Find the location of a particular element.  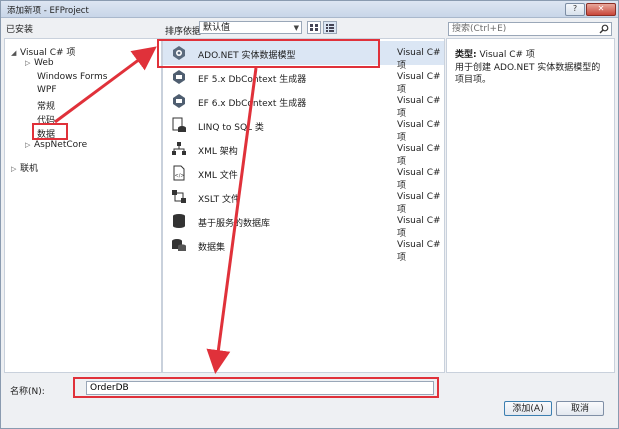

selected-template-highlight-box is located at coordinates (268, 53).